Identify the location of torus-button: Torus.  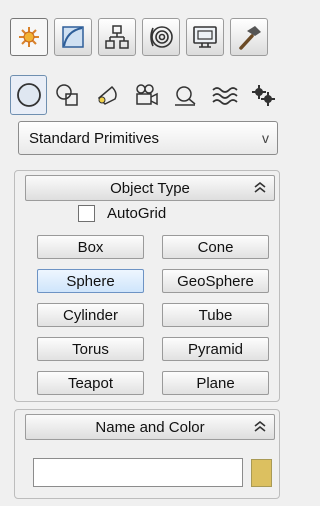
(90, 349).